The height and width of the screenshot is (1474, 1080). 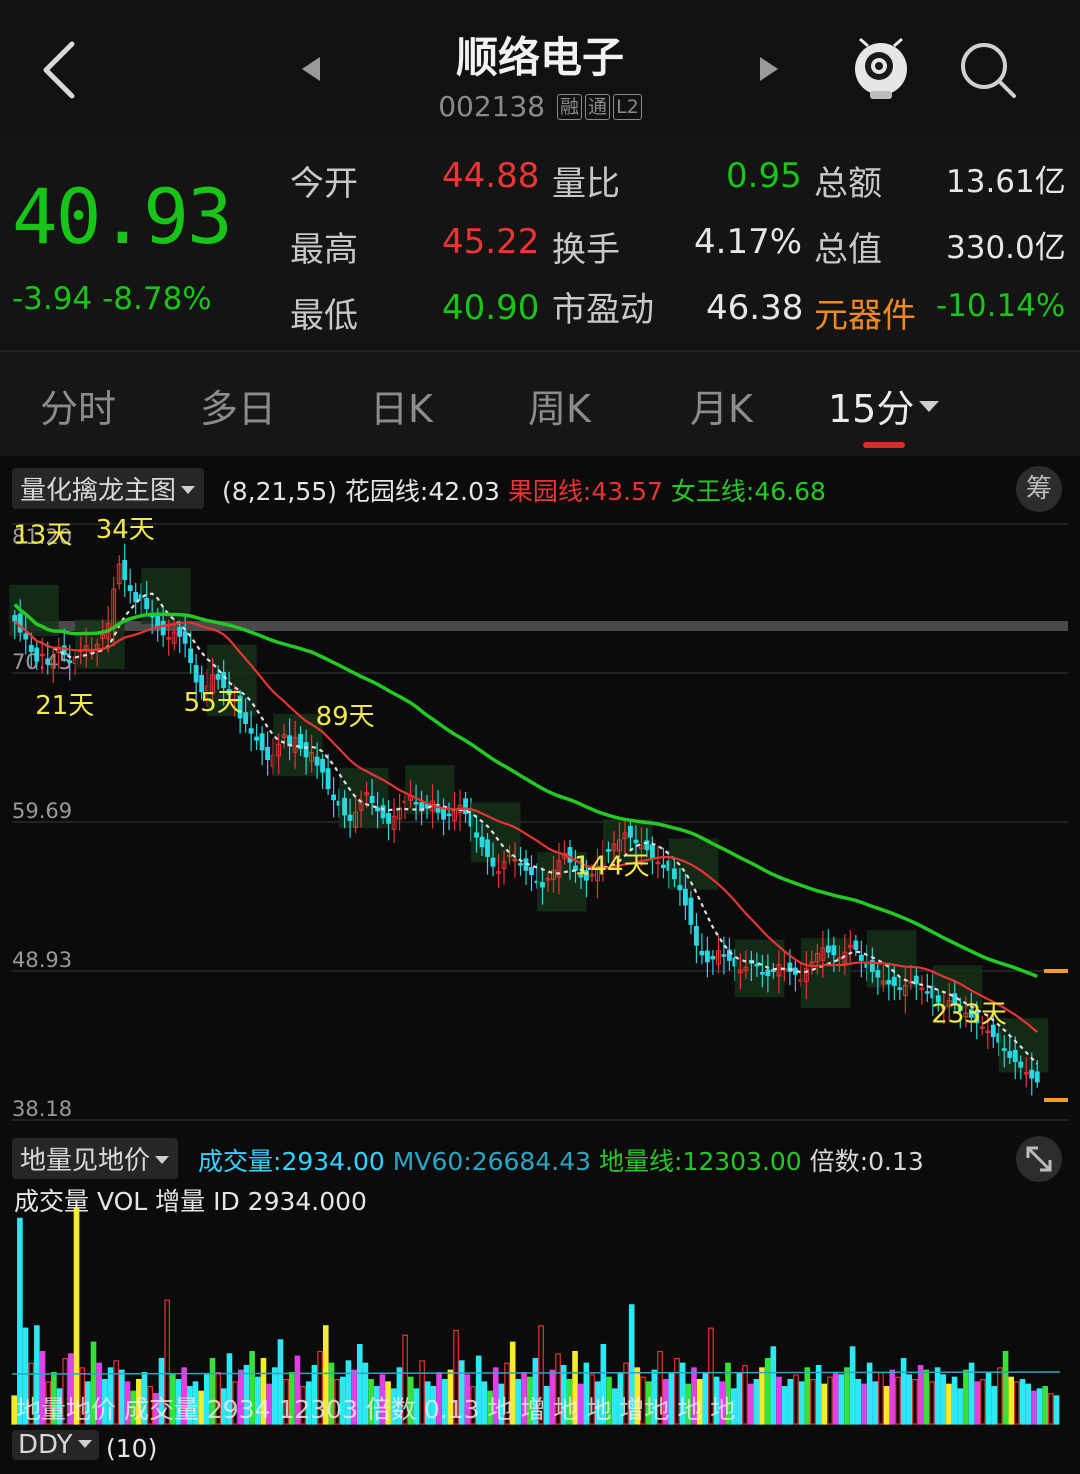 I want to click on day-cycle-label: 55天, so click(x=213, y=703).